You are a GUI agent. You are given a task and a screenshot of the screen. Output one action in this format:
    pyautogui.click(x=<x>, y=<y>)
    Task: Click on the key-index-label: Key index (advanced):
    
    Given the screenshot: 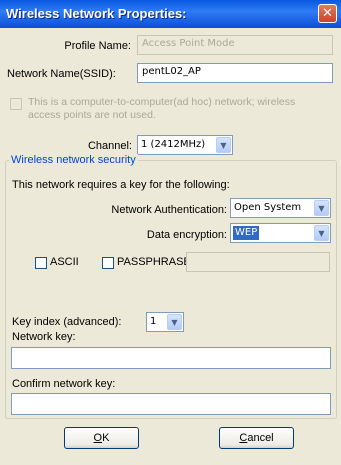 What is the action you would take?
    pyautogui.click(x=67, y=322)
    